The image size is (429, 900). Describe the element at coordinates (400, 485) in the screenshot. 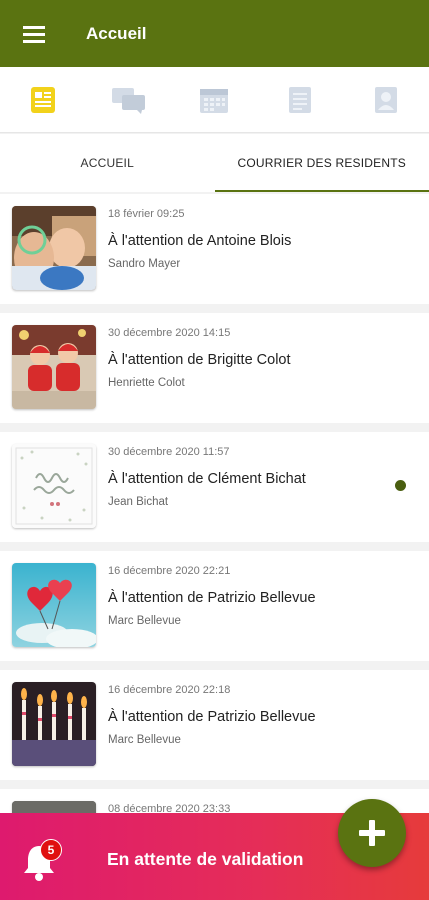

I see `unread-indicator` at that location.